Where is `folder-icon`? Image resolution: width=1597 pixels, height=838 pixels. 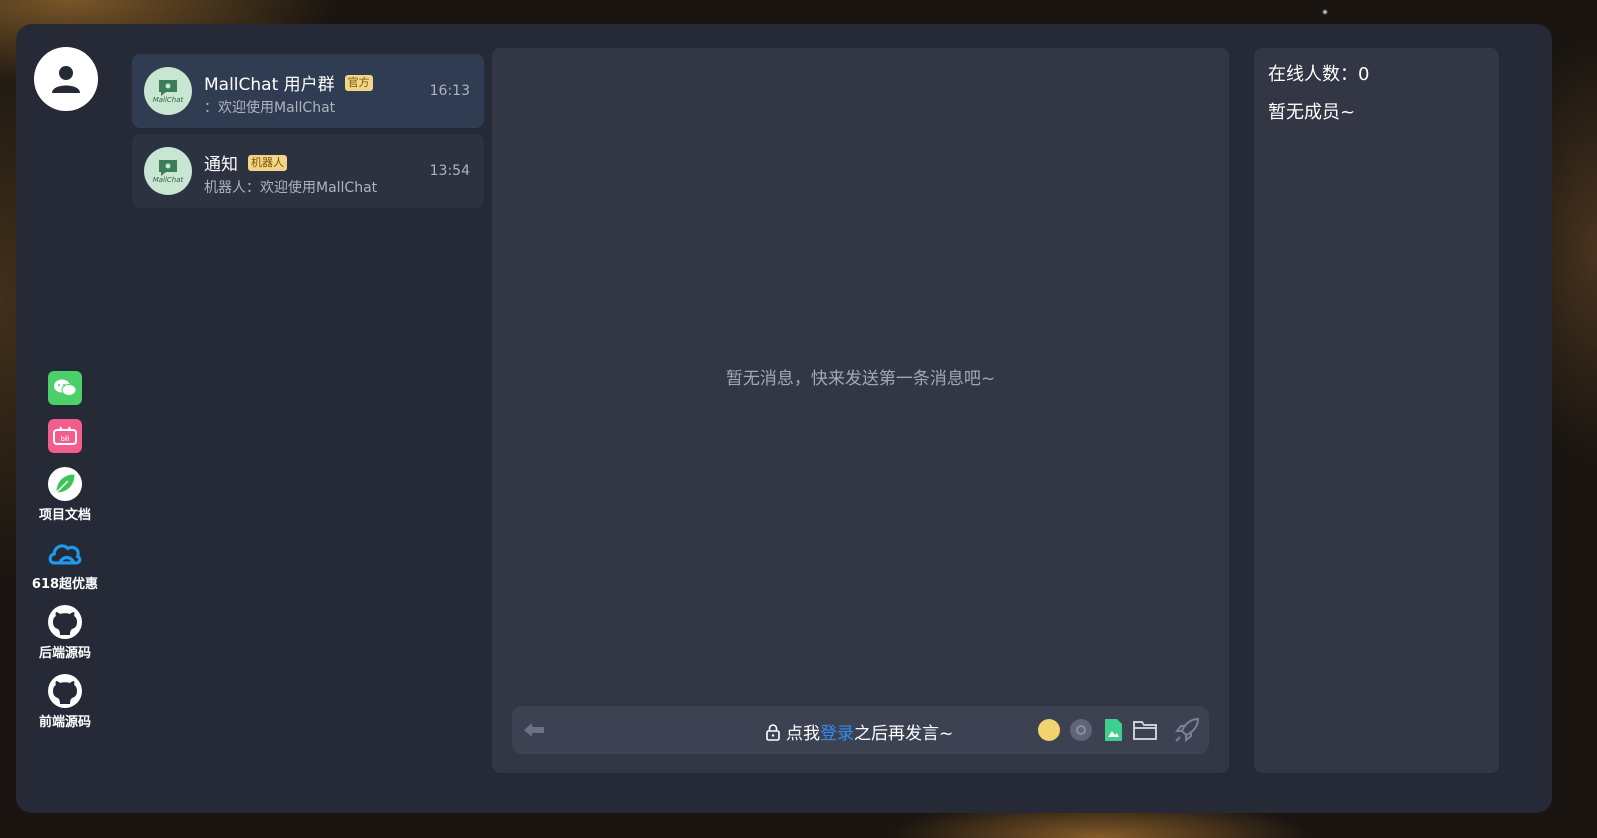 folder-icon is located at coordinates (1145, 730).